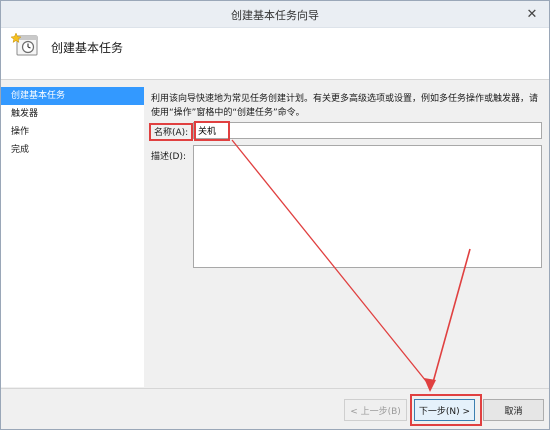 The width and height of the screenshot is (550, 430). I want to click on sidebar-item-create-task: 创建基本任务, so click(72, 96).